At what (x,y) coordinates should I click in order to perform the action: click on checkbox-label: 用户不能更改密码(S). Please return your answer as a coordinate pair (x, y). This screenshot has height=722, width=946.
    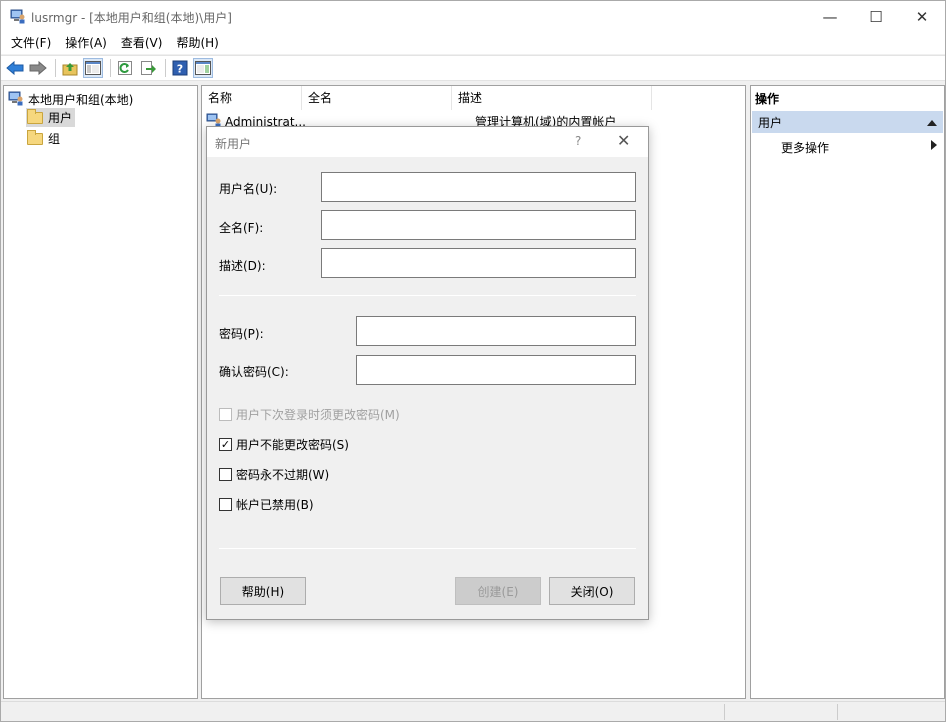
    Looking at the image, I should click on (292, 445).